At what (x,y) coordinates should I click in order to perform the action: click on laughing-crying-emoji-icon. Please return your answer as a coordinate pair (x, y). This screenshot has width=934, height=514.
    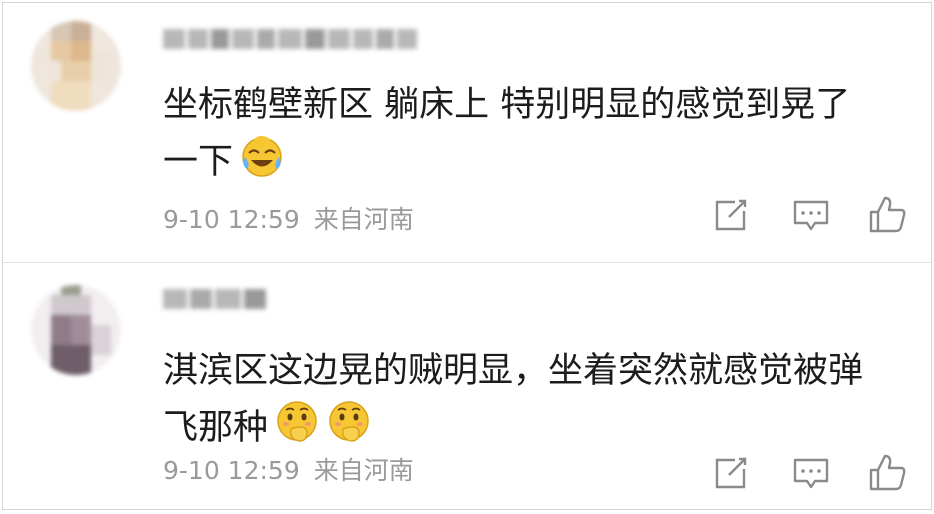
    Looking at the image, I should click on (262, 164).